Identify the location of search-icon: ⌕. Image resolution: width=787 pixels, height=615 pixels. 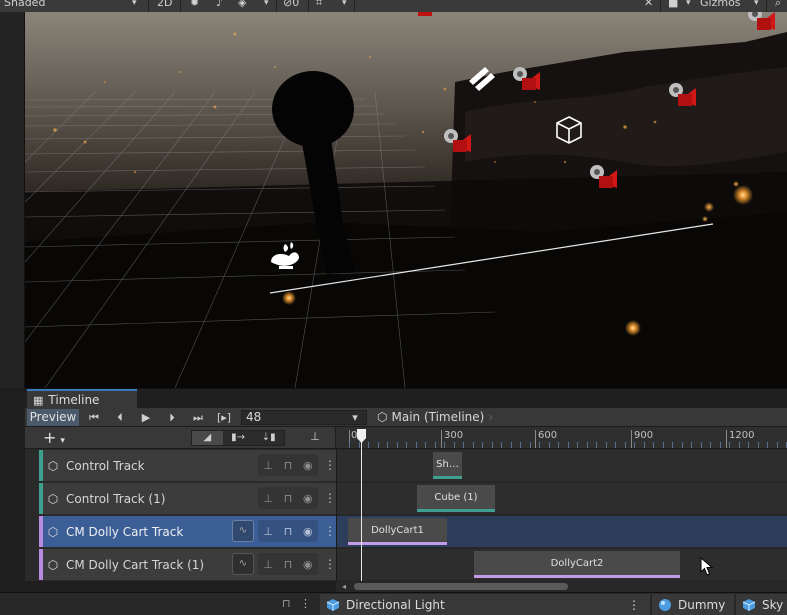
(778, 6).